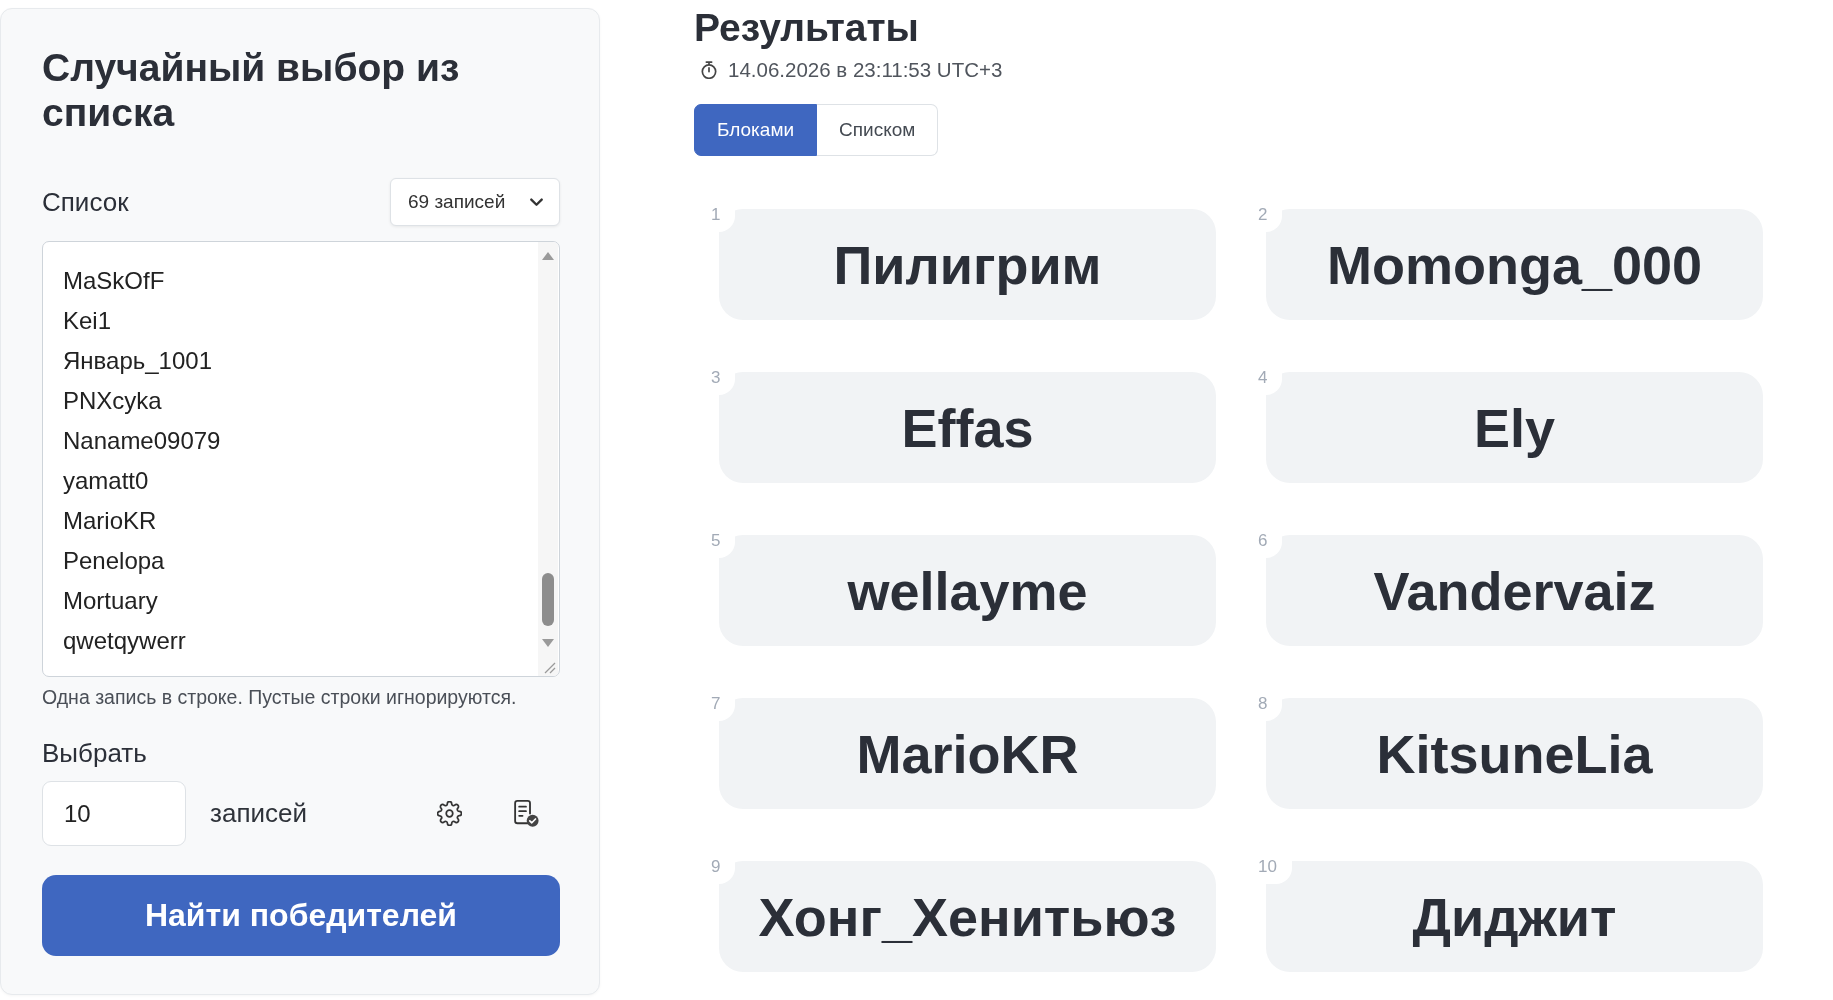 The height and width of the screenshot is (1000, 1833). I want to click on winner-card: Momonga_000, so click(1514, 264).